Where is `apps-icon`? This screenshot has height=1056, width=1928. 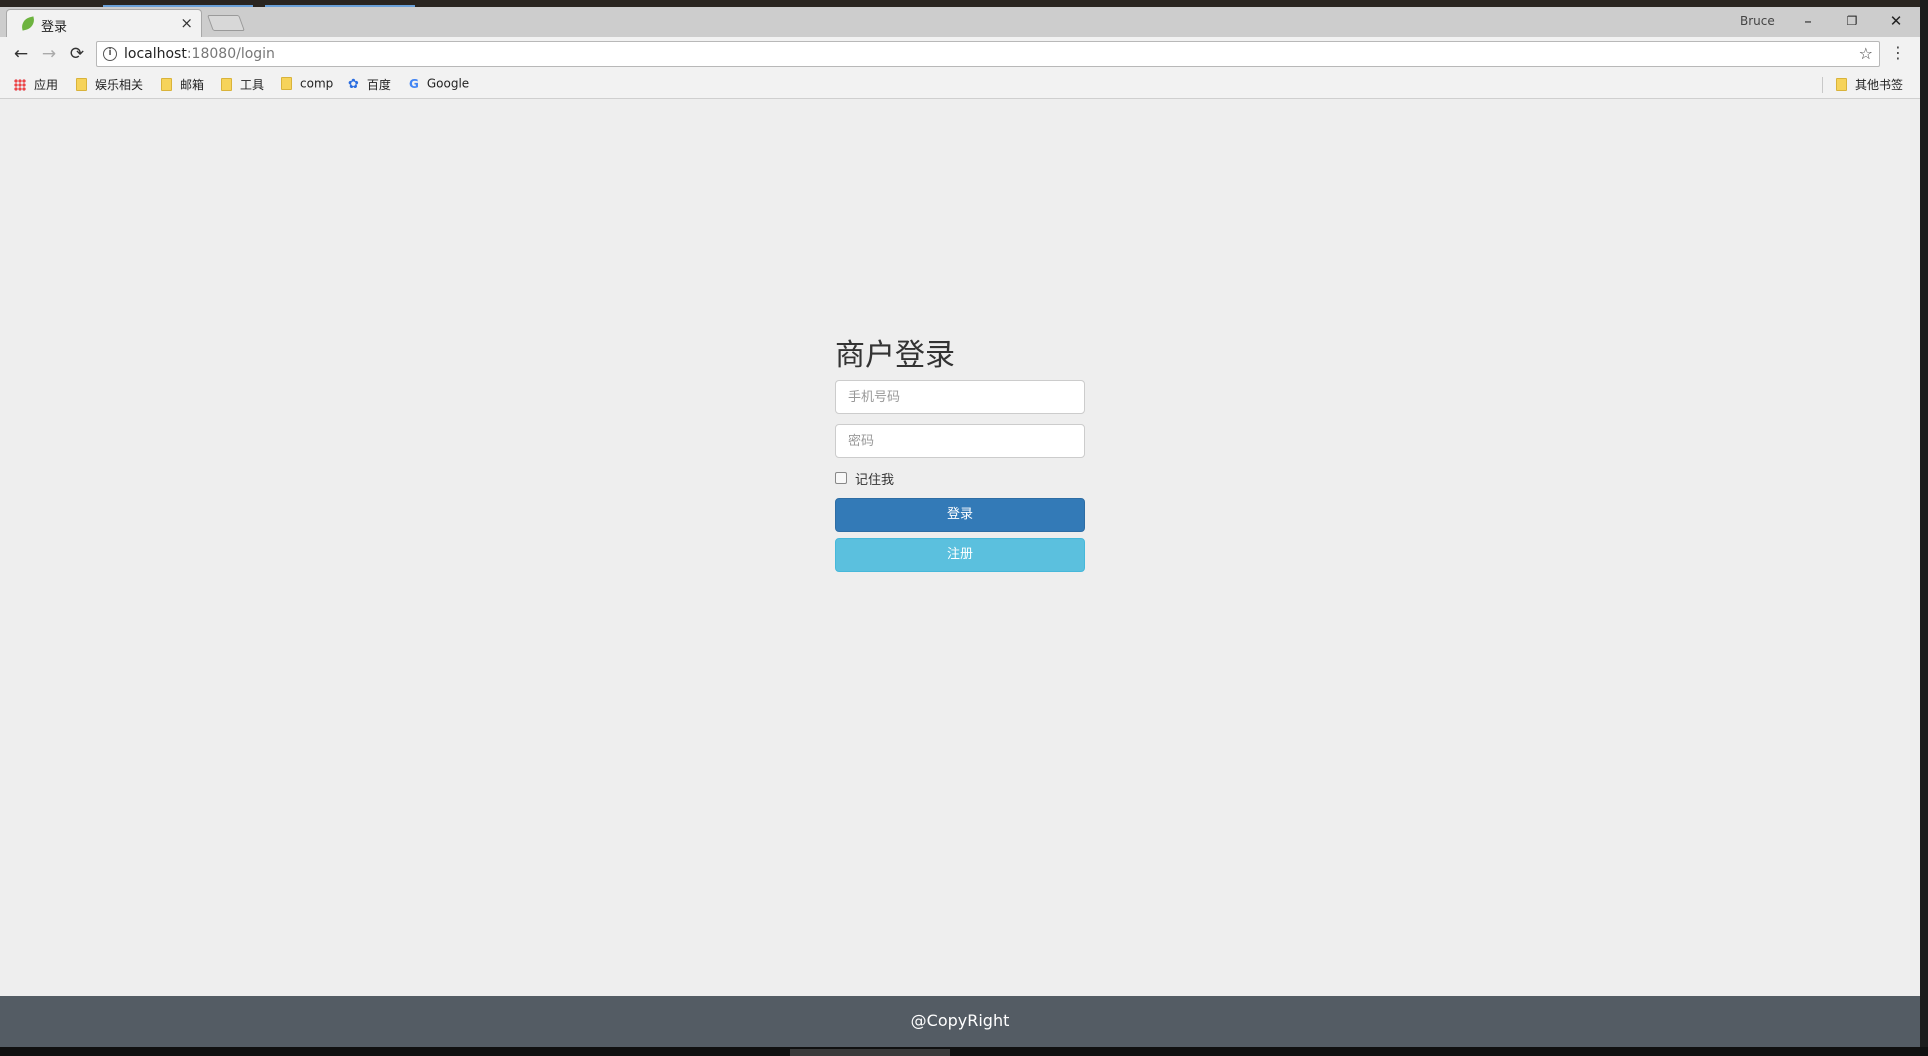 apps-icon is located at coordinates (20, 84).